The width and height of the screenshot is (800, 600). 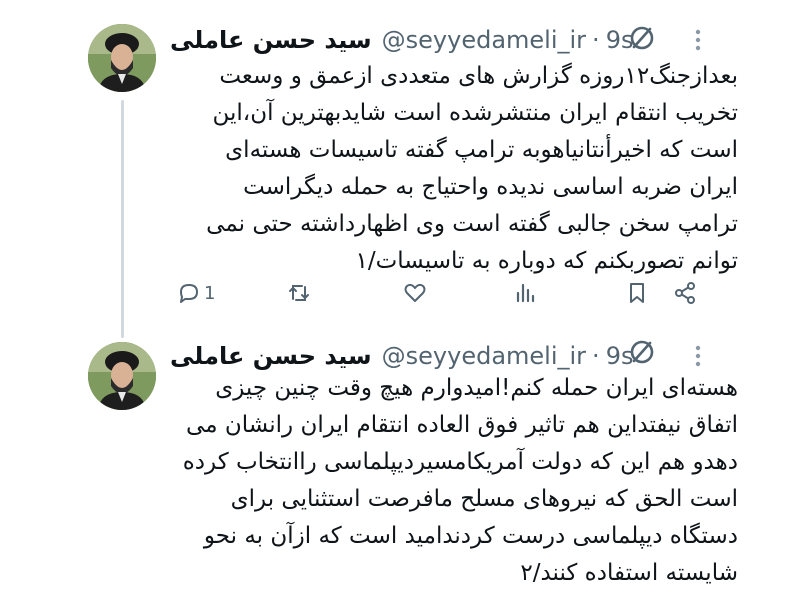 I want to click on retweet-button, so click(x=299, y=293).